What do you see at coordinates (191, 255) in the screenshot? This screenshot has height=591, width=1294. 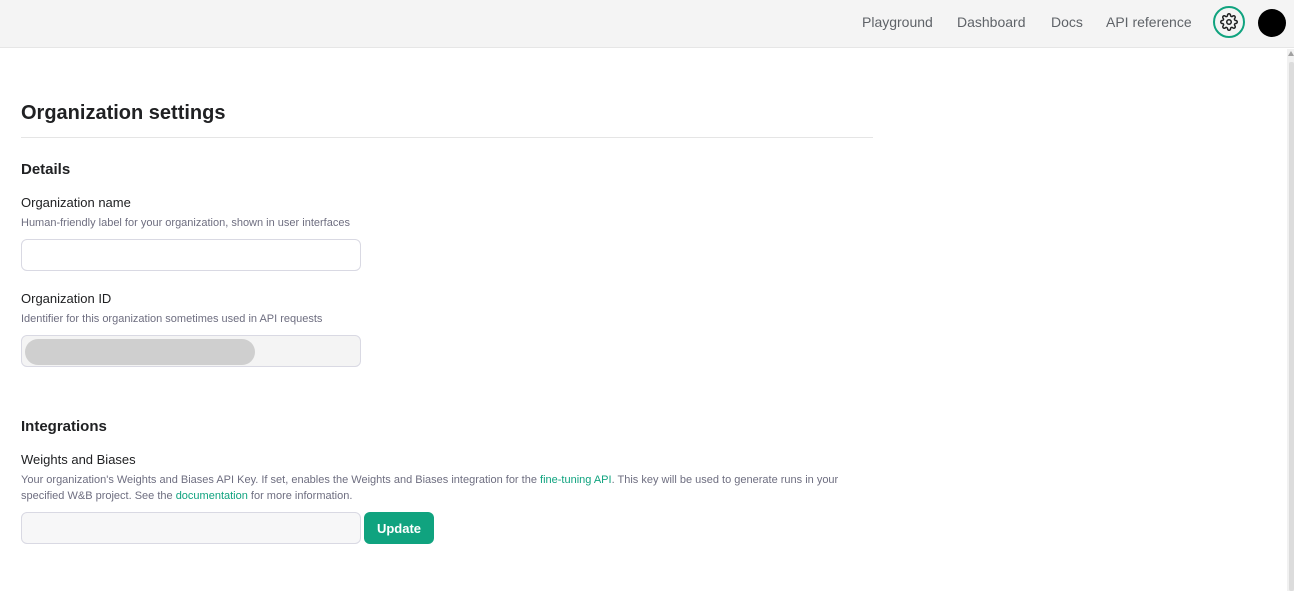 I see `organization-name-input` at bounding box center [191, 255].